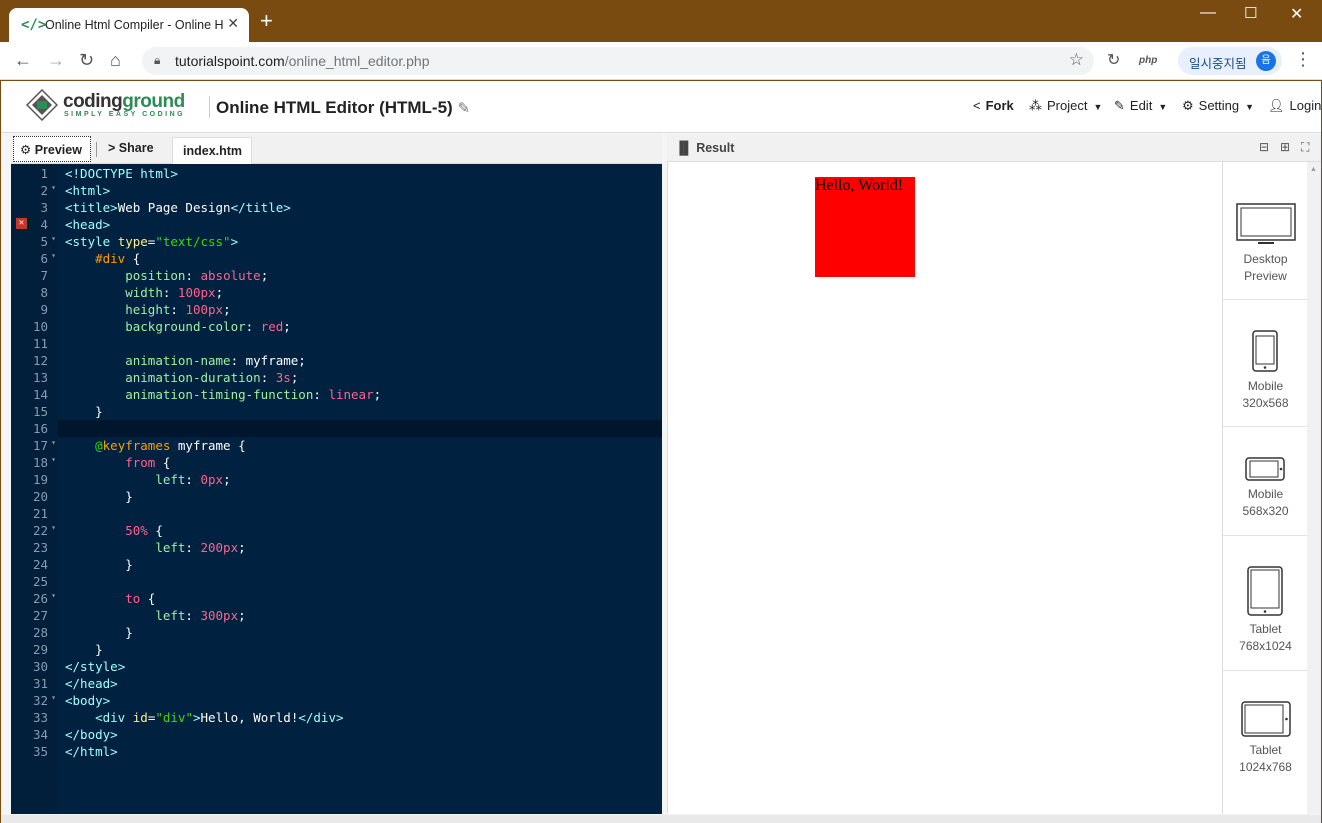 The image size is (1322, 823). Describe the element at coordinates (44, 275) in the screenshot. I see `line-number: 7` at that location.